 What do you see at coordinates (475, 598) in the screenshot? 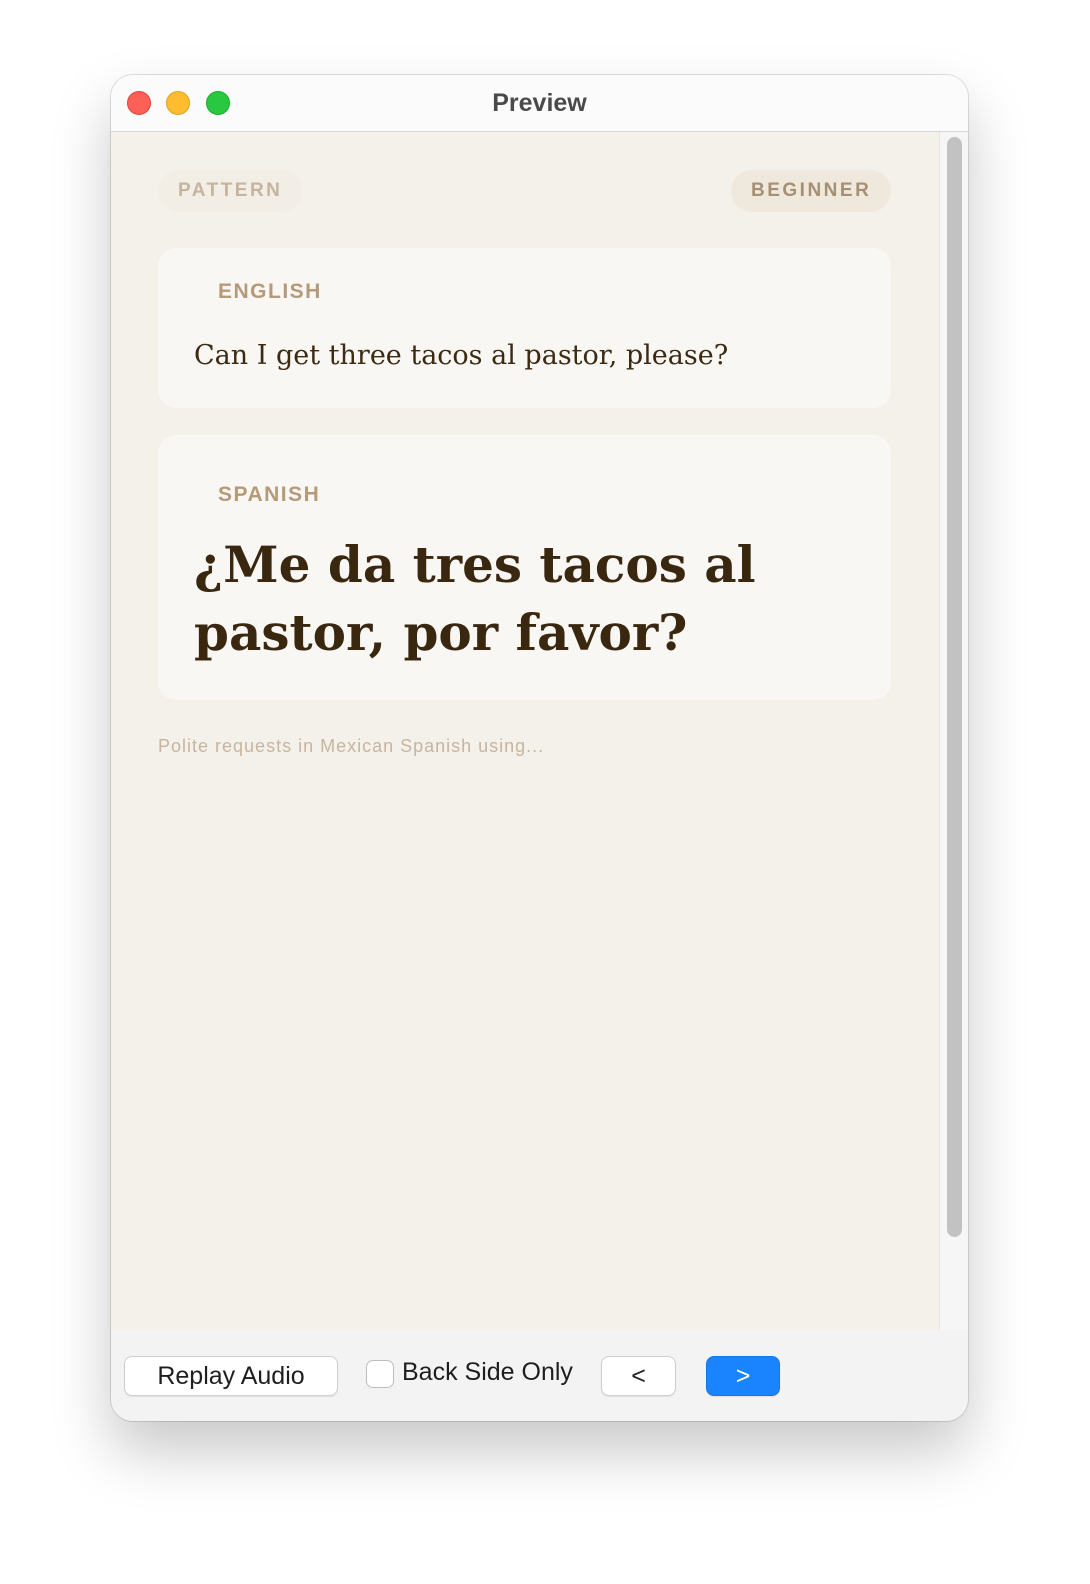
I see `spanish-text: ¿Me da tres tacos al pastor, por favor?` at bounding box center [475, 598].